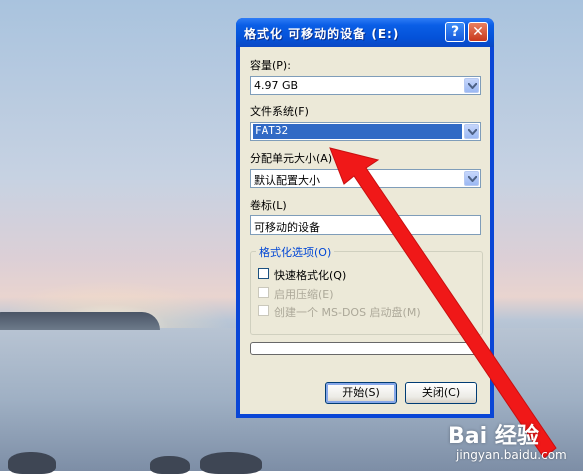 This screenshot has width=583, height=474. Describe the element at coordinates (322, 34) in the screenshot. I see `dialog-title: 格式化 可移动的设备 (E:)` at that location.